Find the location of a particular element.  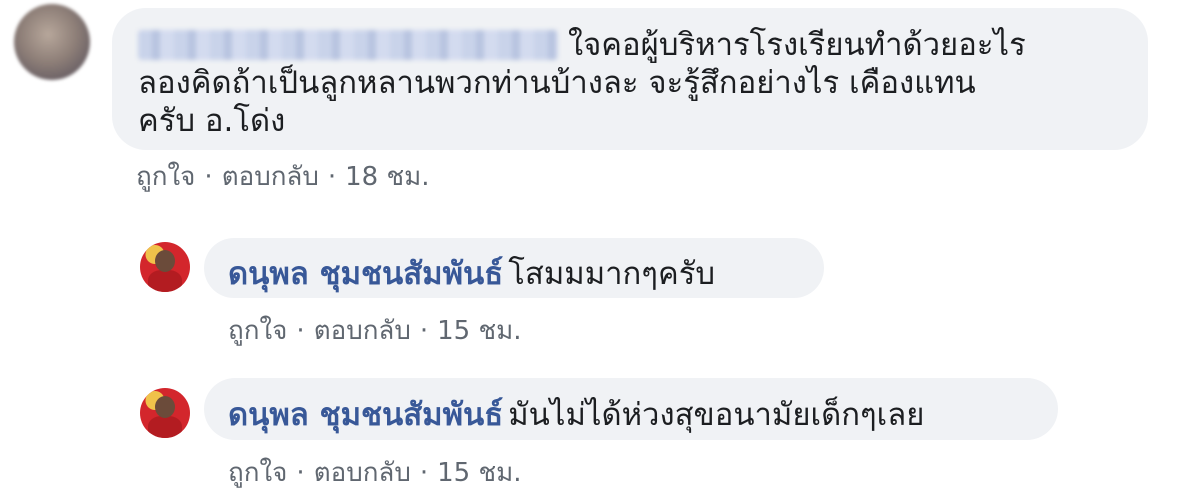

reply-text: มันไม่ได้ห่วงสุขอนามัยเด็กๆเลย is located at coordinates (716, 415).